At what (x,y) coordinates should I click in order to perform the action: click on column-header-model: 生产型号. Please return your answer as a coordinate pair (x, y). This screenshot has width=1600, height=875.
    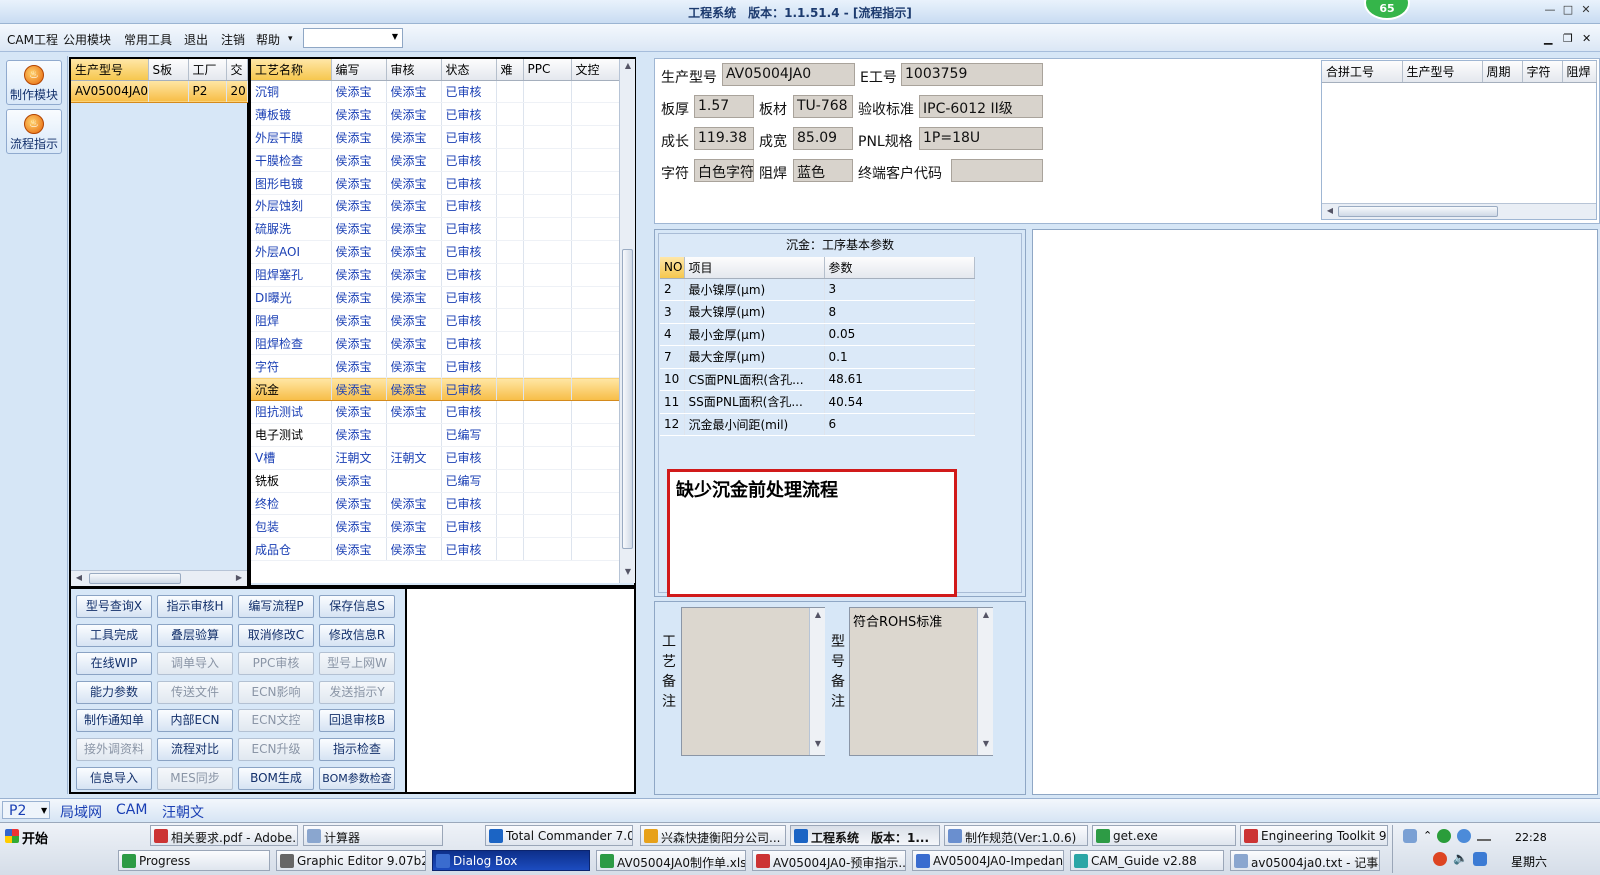
    Looking at the image, I should click on (110, 70).